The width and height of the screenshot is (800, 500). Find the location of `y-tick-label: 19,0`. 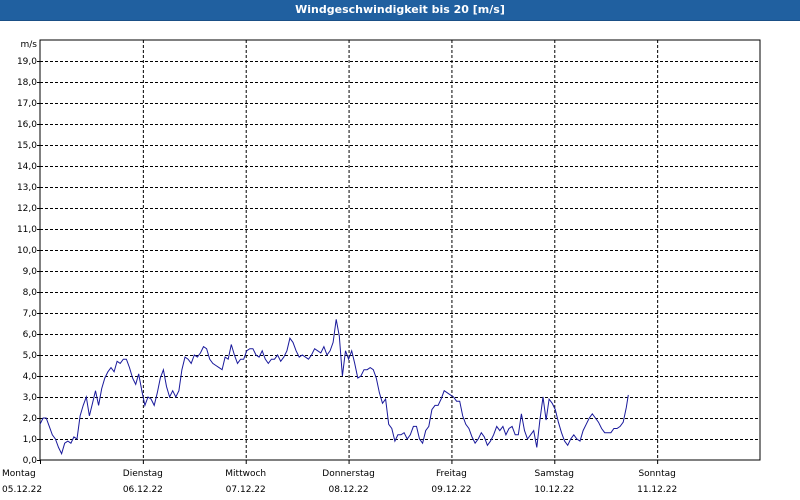

y-tick-label: 19,0 is located at coordinates (27, 62).